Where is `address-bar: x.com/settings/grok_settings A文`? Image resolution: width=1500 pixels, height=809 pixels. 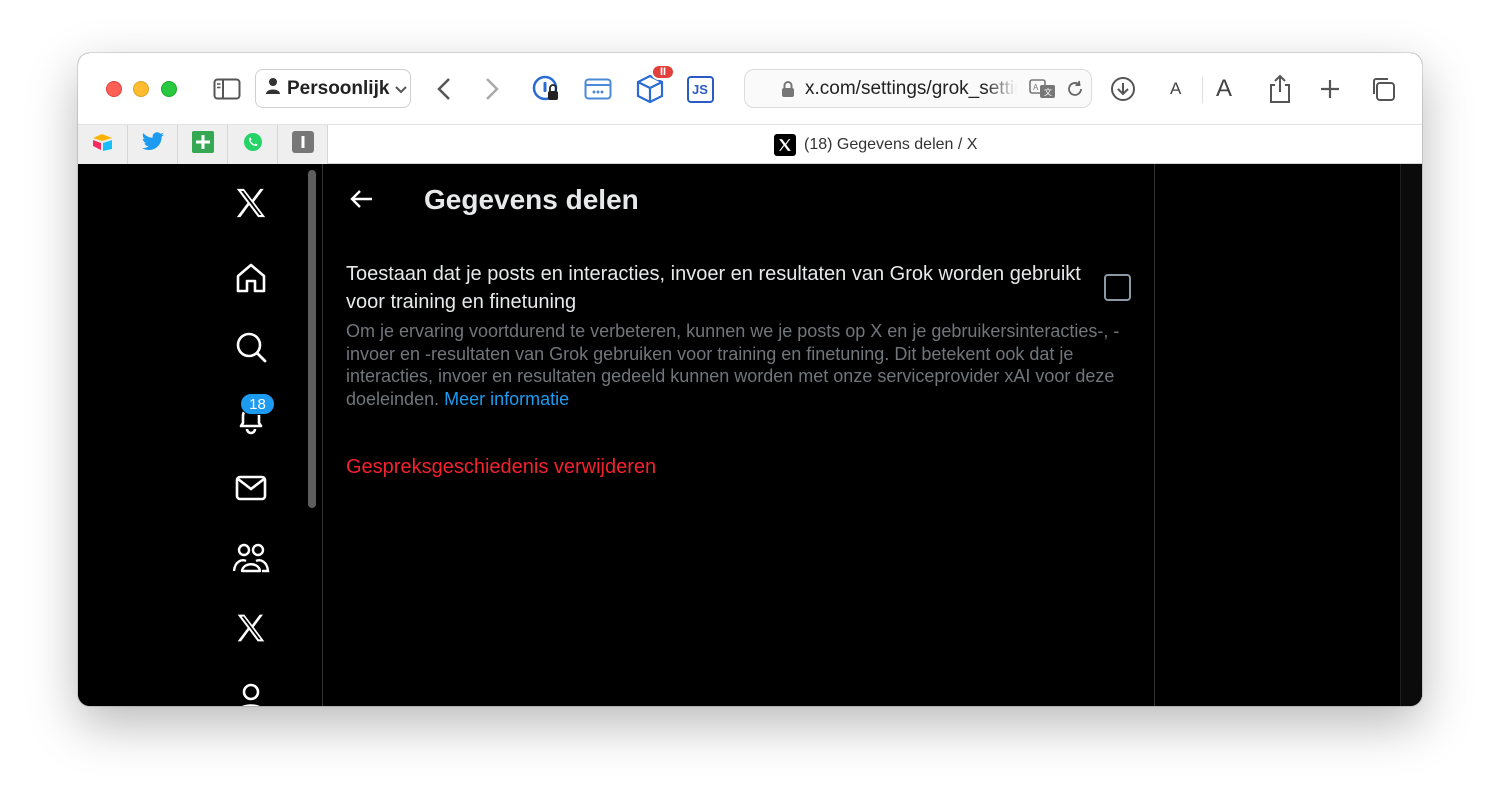 address-bar: x.com/settings/grok_settings A文 is located at coordinates (918, 88).